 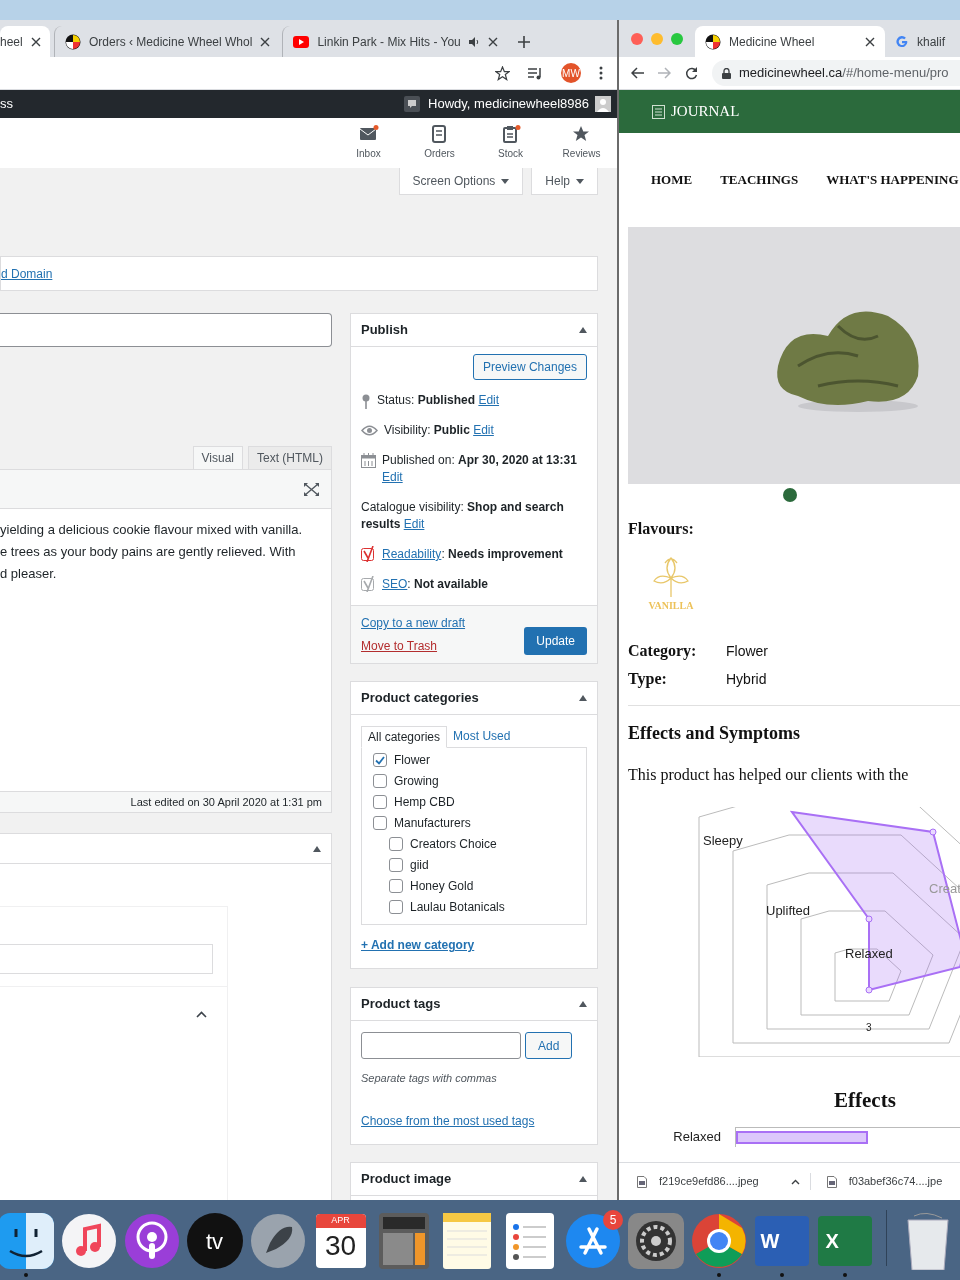 What do you see at coordinates (412, 760) in the screenshot?
I see `category-label: Flower` at bounding box center [412, 760].